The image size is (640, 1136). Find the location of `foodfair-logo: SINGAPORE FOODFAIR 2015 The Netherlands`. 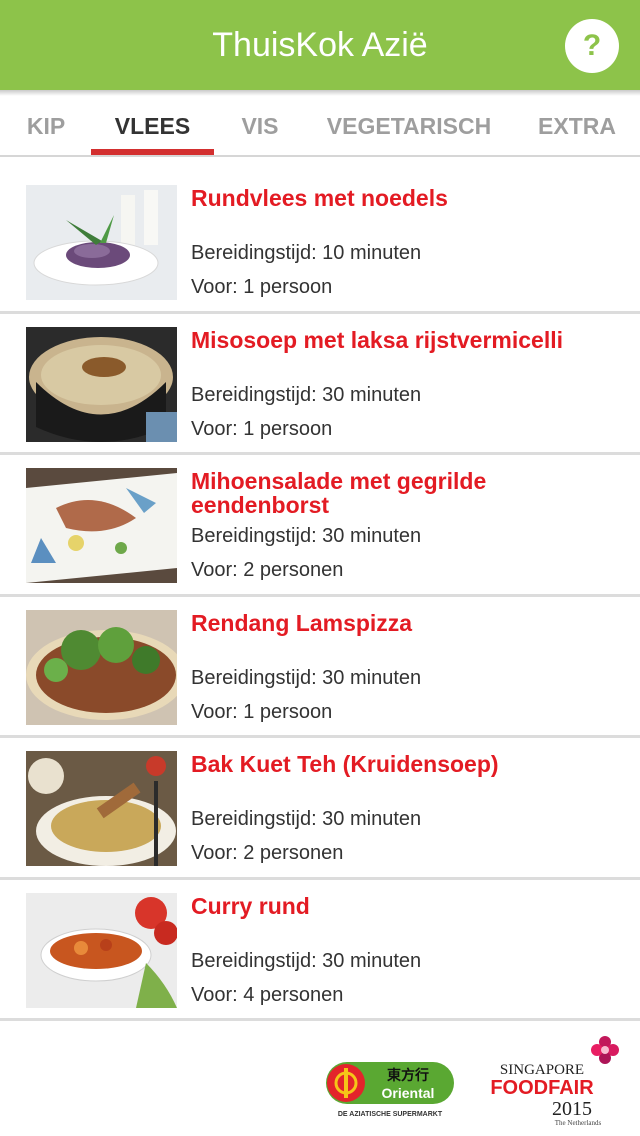

foodfair-logo: SINGAPORE FOODFAIR 2015 The Netherlands is located at coordinates (554, 1081).